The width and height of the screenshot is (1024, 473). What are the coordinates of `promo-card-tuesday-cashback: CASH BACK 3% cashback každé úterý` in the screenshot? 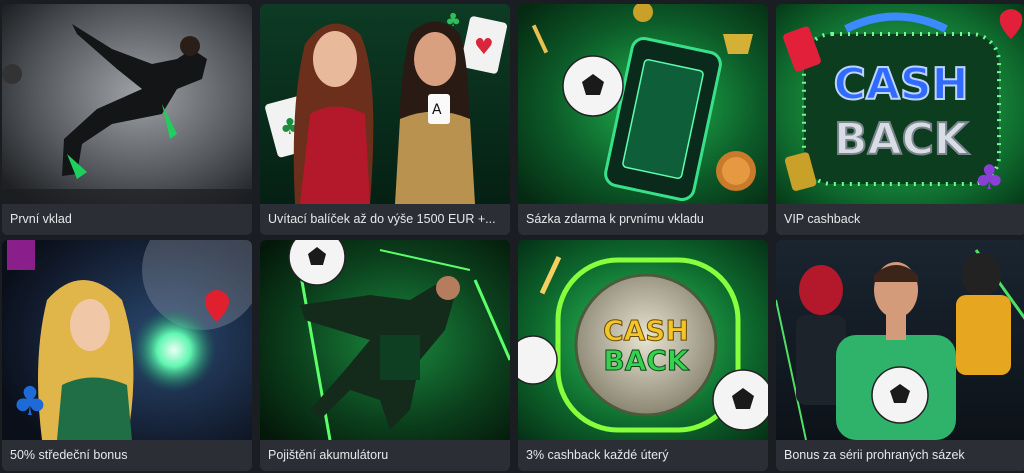 It's located at (643, 355).